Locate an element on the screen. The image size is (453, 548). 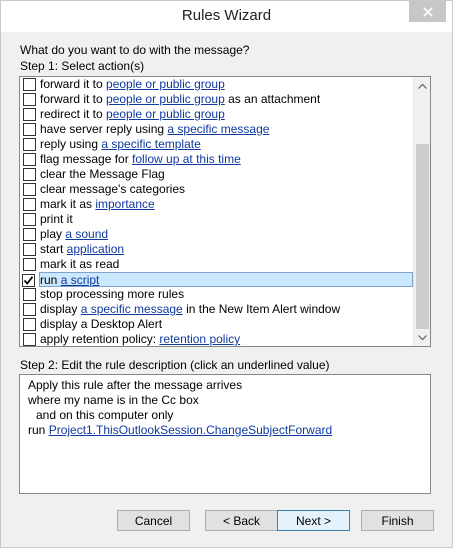
action-row: redirect it to people or public group is located at coordinates (216, 114).